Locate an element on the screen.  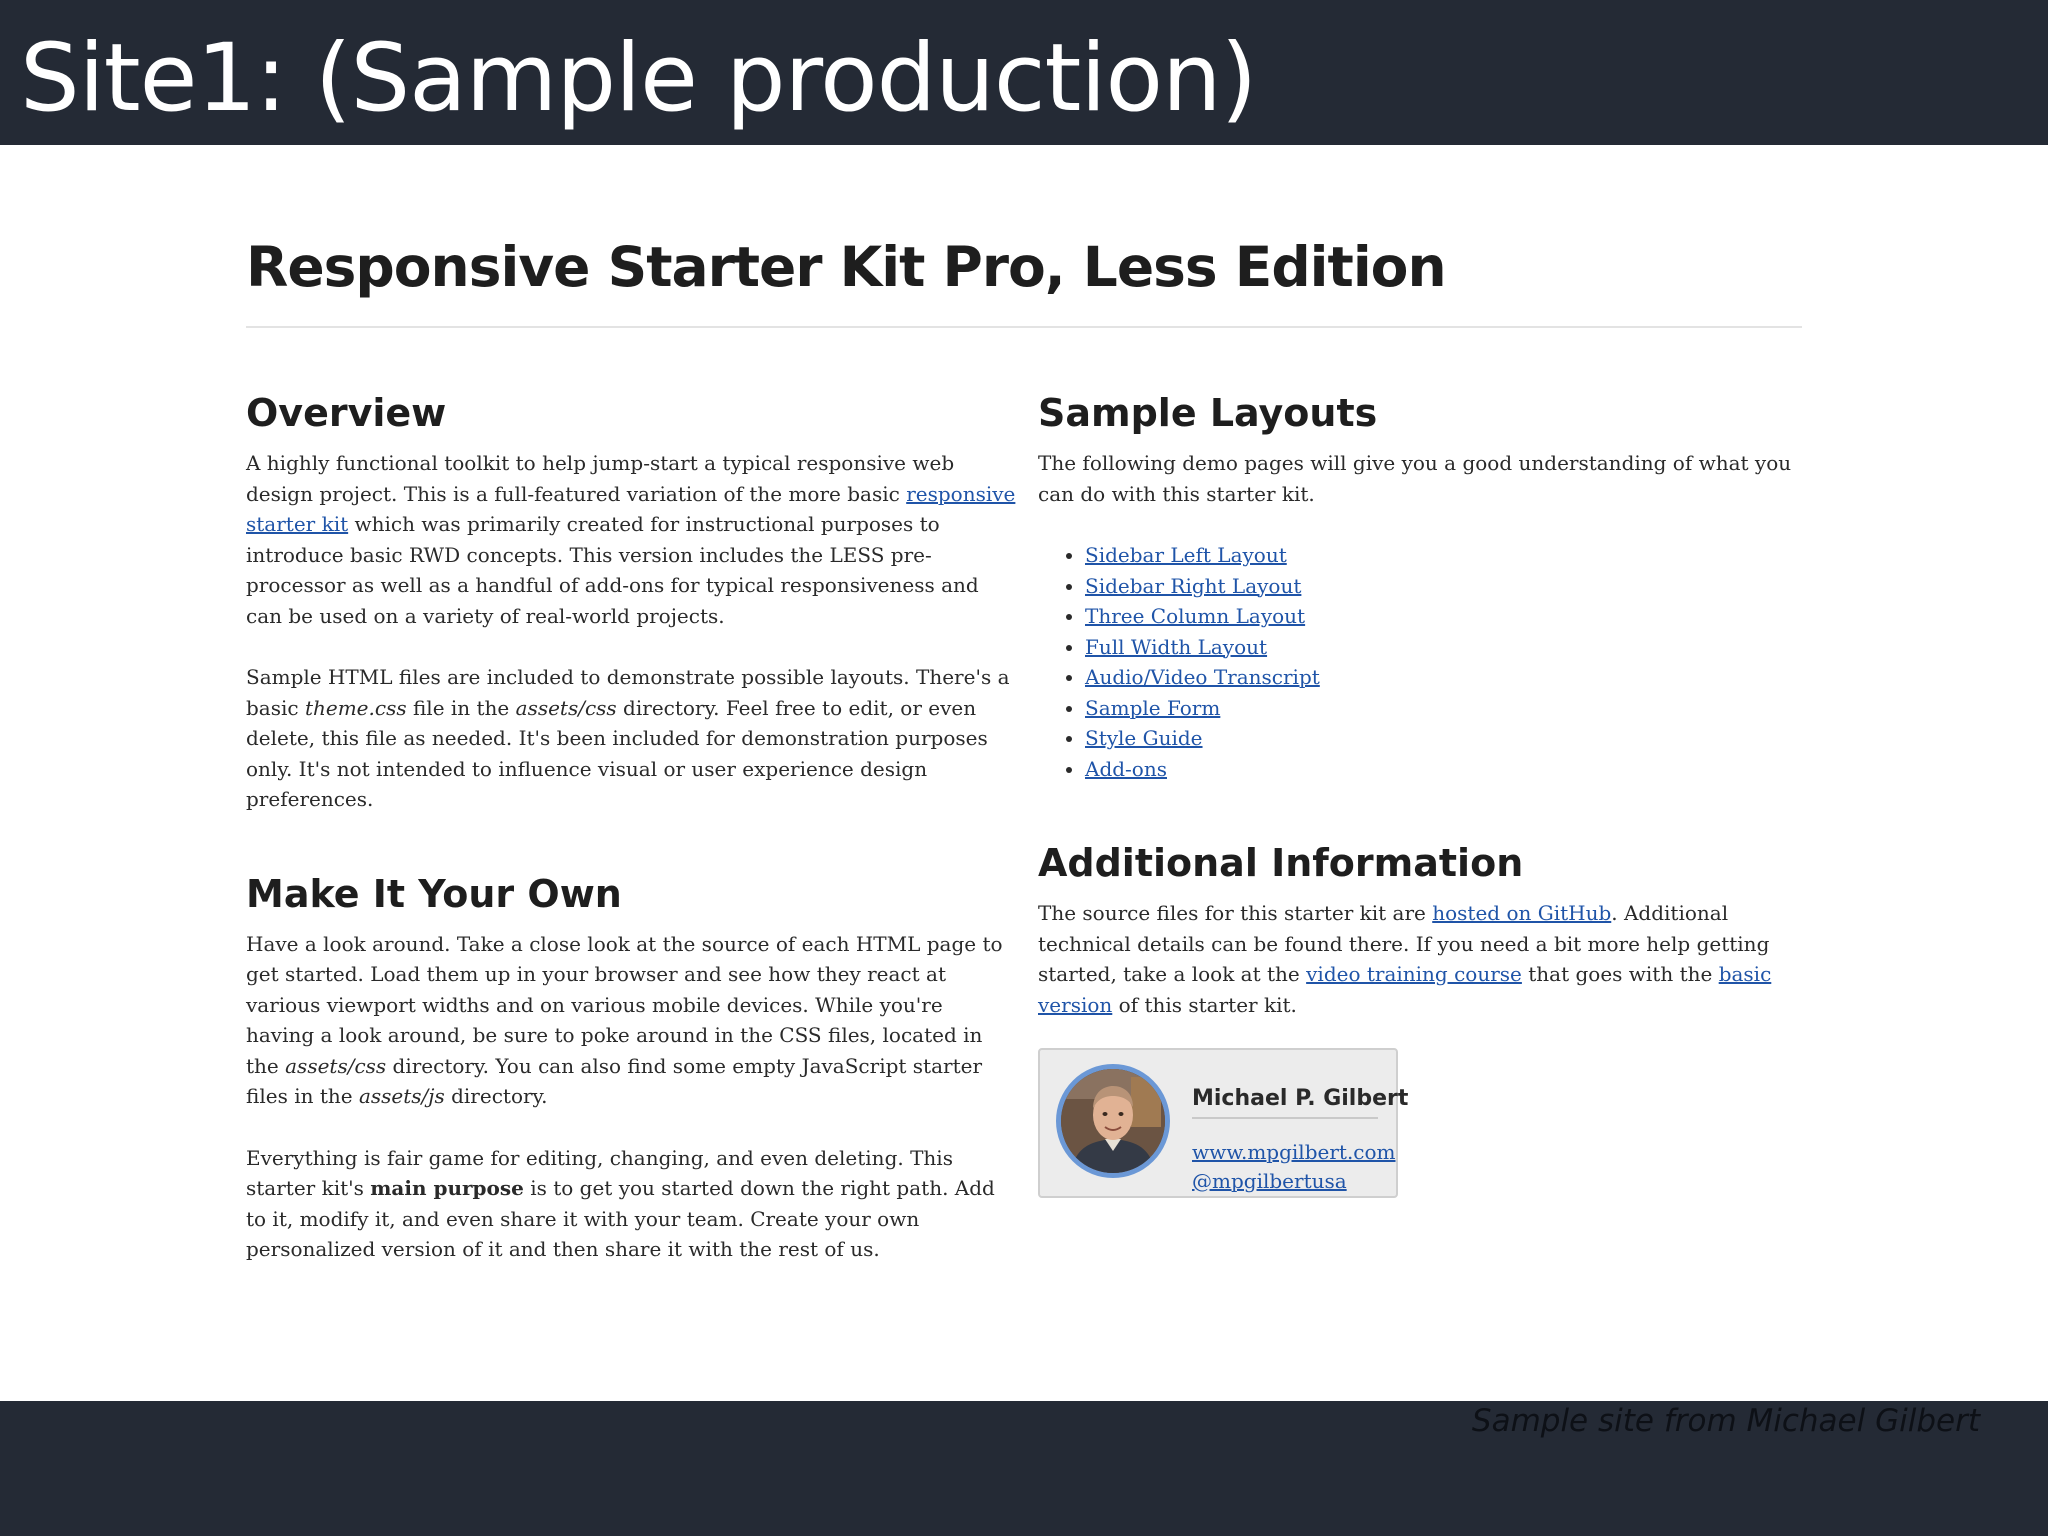
overview-title: Overview is located at coordinates (346, 413).